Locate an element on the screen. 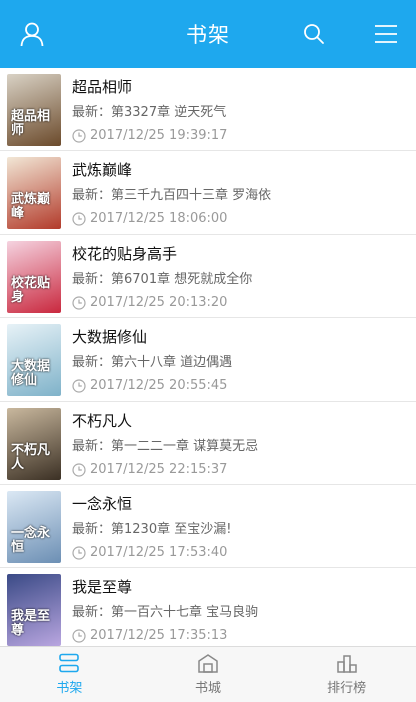 This screenshot has height=702, width=416. top-bar: 书架 is located at coordinates (208, 34).